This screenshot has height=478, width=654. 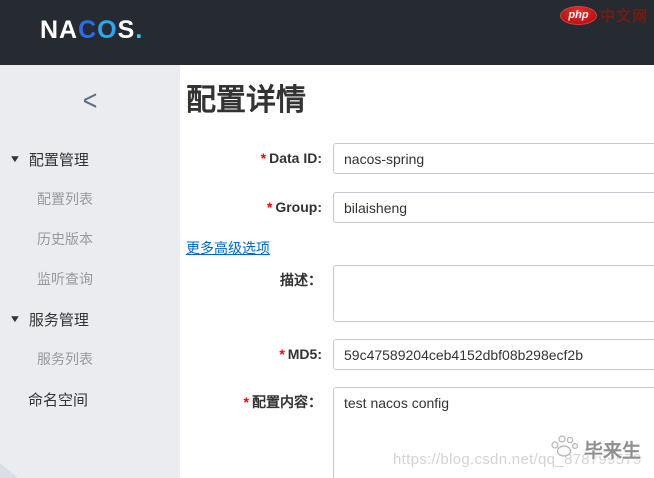 I want to click on group-row: * Group:, so click(x=417, y=207).